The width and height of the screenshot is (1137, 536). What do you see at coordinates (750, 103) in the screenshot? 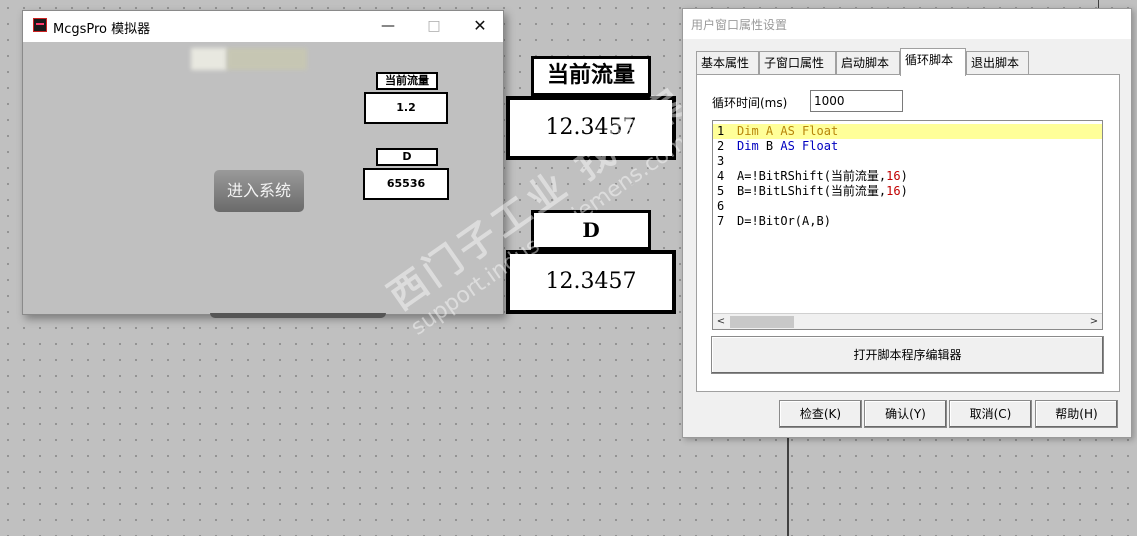
I see `cycle-time-label: 循环时间(ms)` at bounding box center [750, 103].